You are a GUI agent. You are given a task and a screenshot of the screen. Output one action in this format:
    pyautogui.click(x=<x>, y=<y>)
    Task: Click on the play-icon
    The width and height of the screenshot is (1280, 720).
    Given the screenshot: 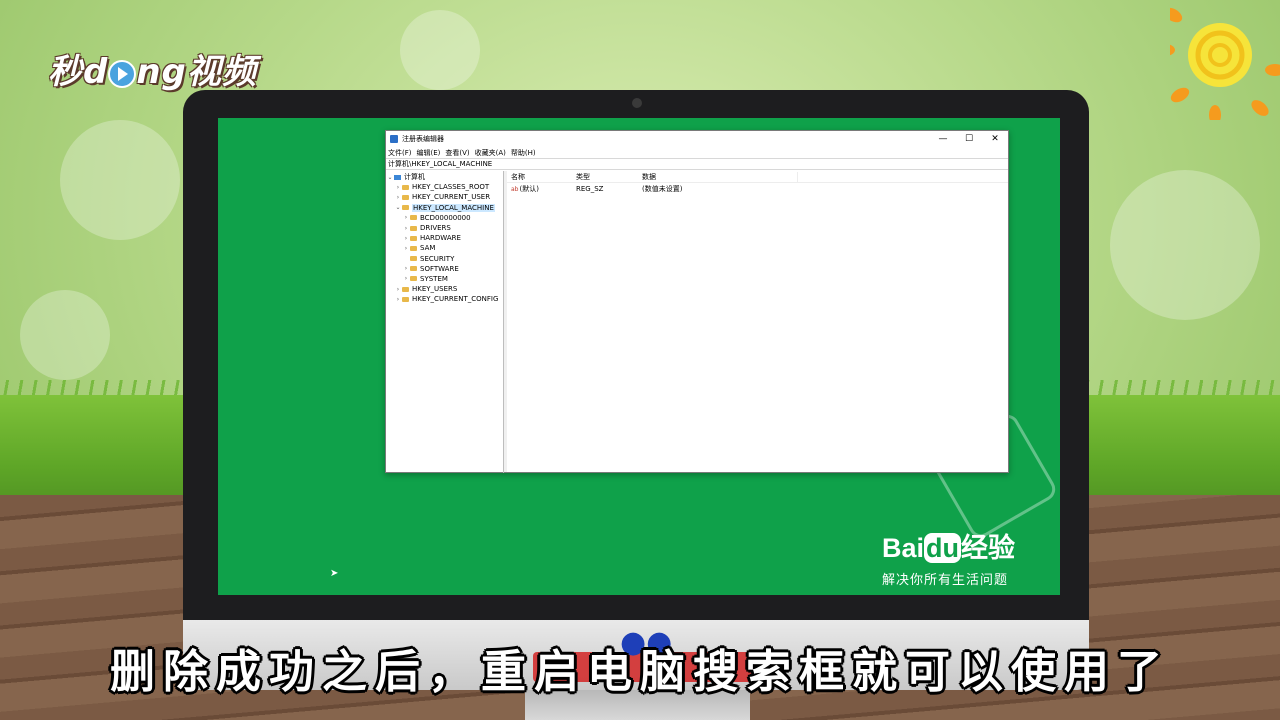 What is the action you would take?
    pyautogui.click(x=122, y=73)
    